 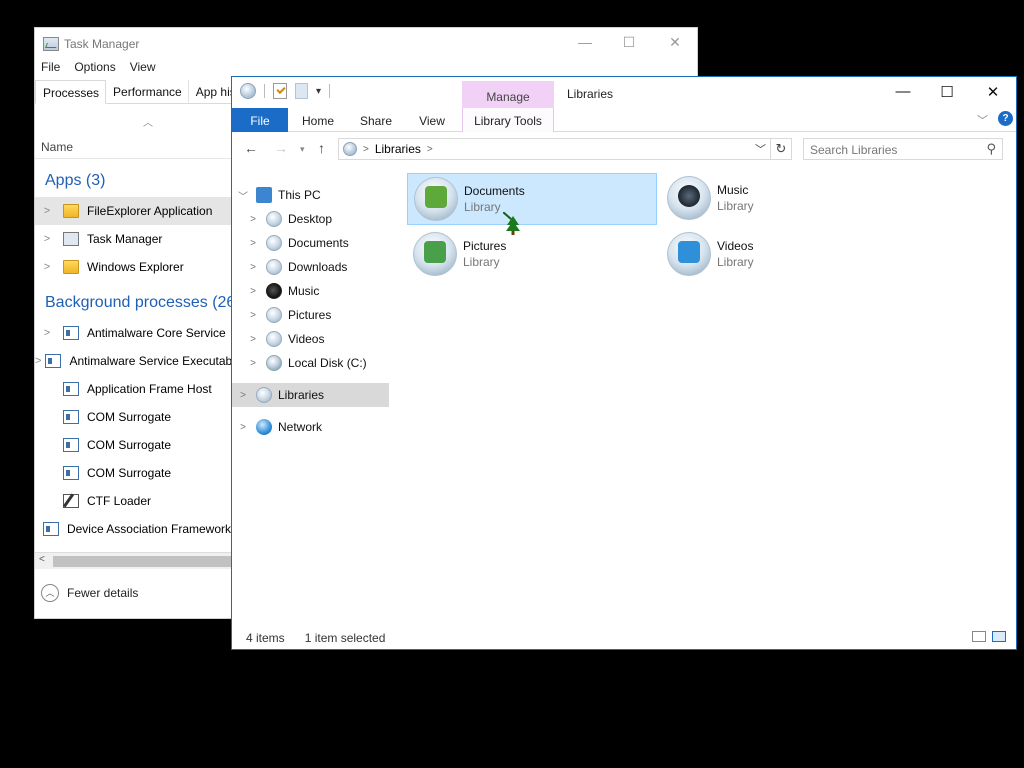 I want to click on refresh-button: ↻, so click(x=781, y=149).